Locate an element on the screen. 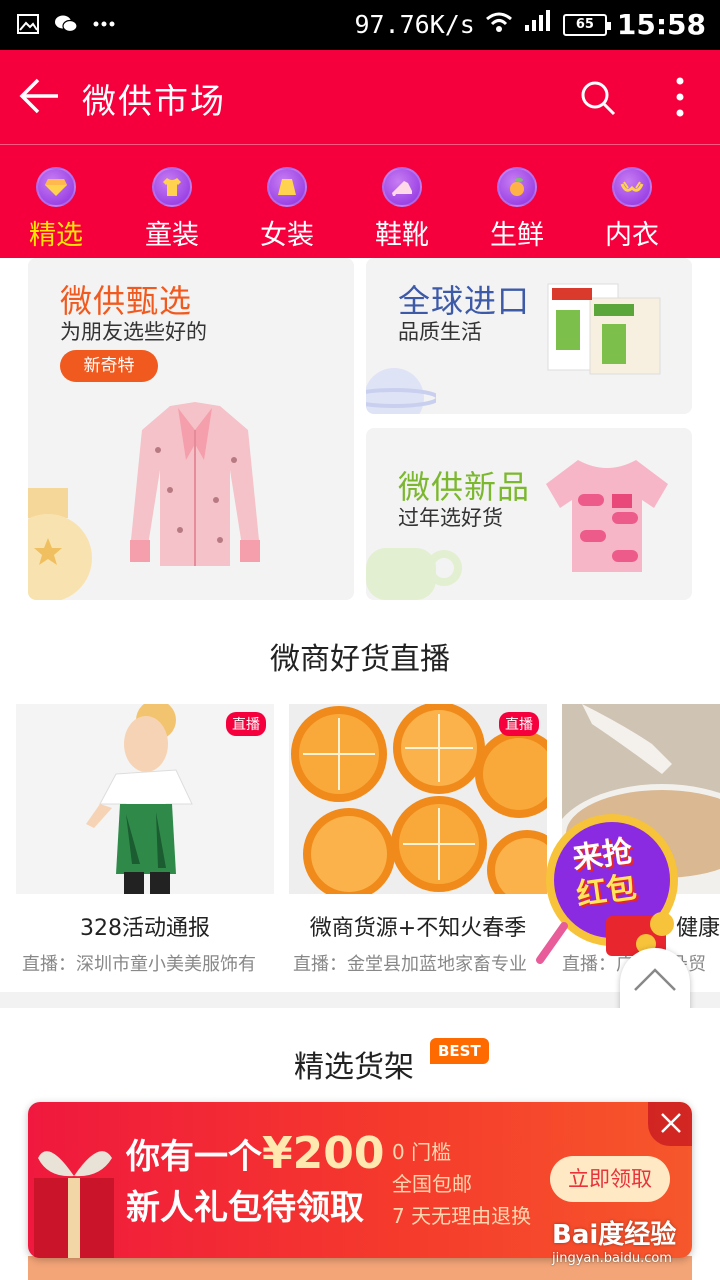  watermark-logo: Bai度经验 is located at coordinates (614, 1235).